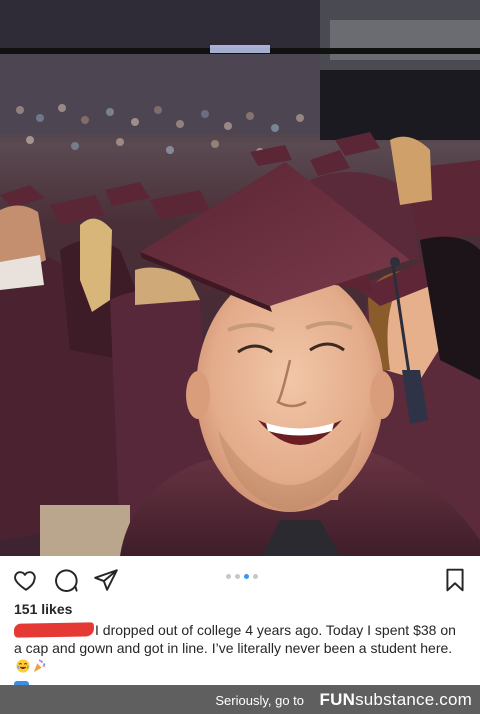 Image resolution: width=480 pixels, height=714 pixels. Describe the element at coordinates (259, 700) in the screenshot. I see `footer-message: Seriously, go to` at that location.